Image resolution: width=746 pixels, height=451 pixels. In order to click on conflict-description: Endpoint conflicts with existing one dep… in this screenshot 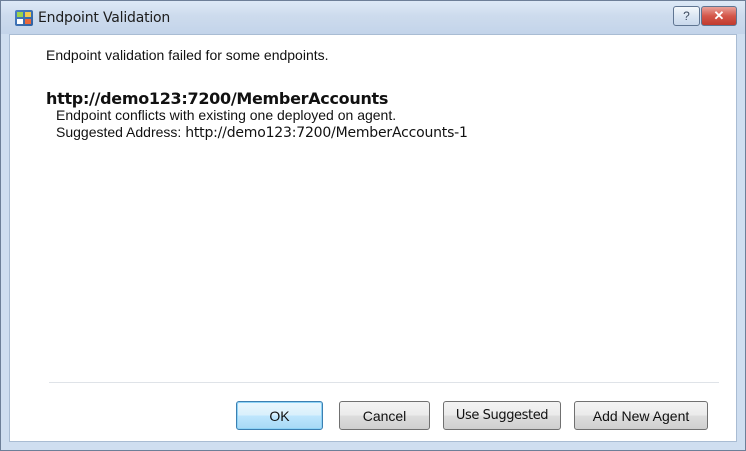, I will do `click(226, 115)`.